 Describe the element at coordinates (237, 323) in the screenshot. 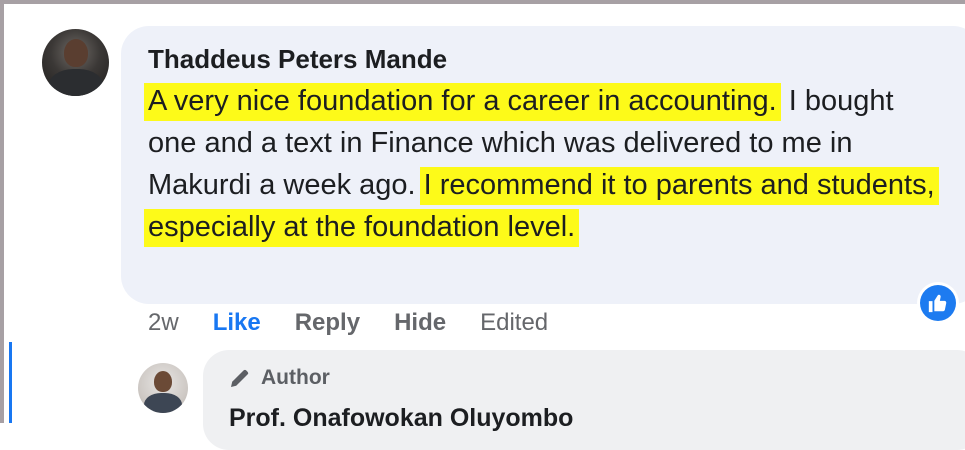

I see `like-button: Like` at that location.